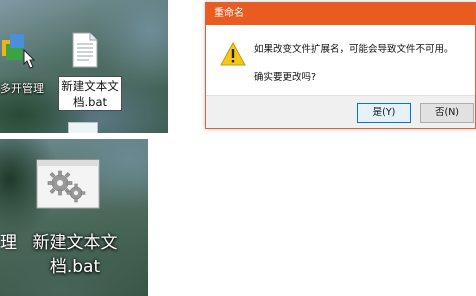 This screenshot has width=476, height=296. I want to click on dialog-body: 如果改变文件扩展名，可能会导致文件不可用。 确实要更改吗?, so click(340, 60).